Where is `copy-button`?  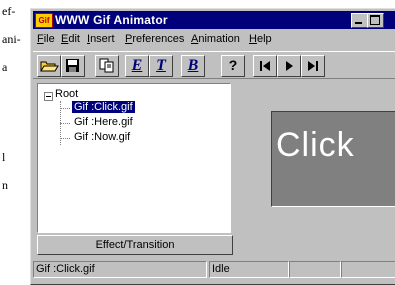
copy-button is located at coordinates (107, 66).